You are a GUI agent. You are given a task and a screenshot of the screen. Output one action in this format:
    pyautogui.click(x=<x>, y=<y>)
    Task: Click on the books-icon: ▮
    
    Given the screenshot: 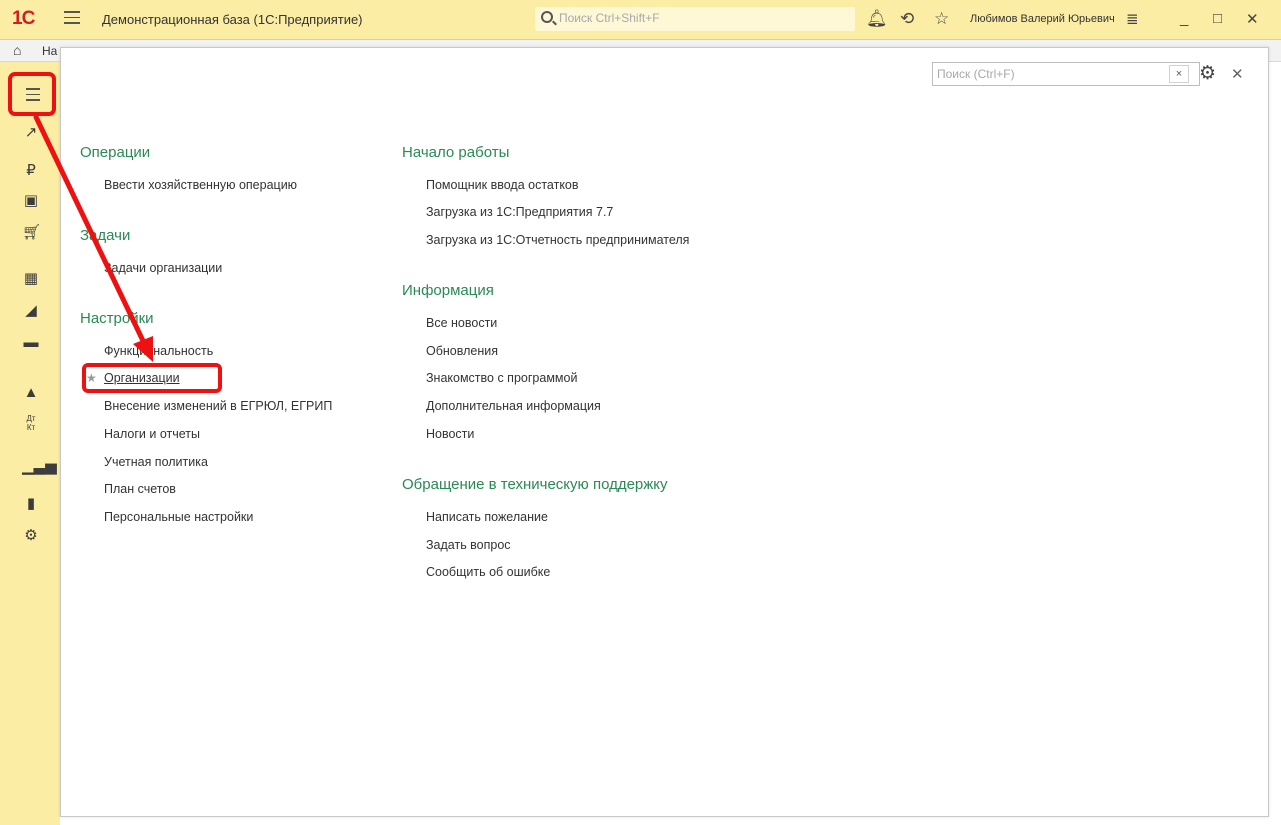 What is the action you would take?
    pyautogui.click(x=31, y=504)
    